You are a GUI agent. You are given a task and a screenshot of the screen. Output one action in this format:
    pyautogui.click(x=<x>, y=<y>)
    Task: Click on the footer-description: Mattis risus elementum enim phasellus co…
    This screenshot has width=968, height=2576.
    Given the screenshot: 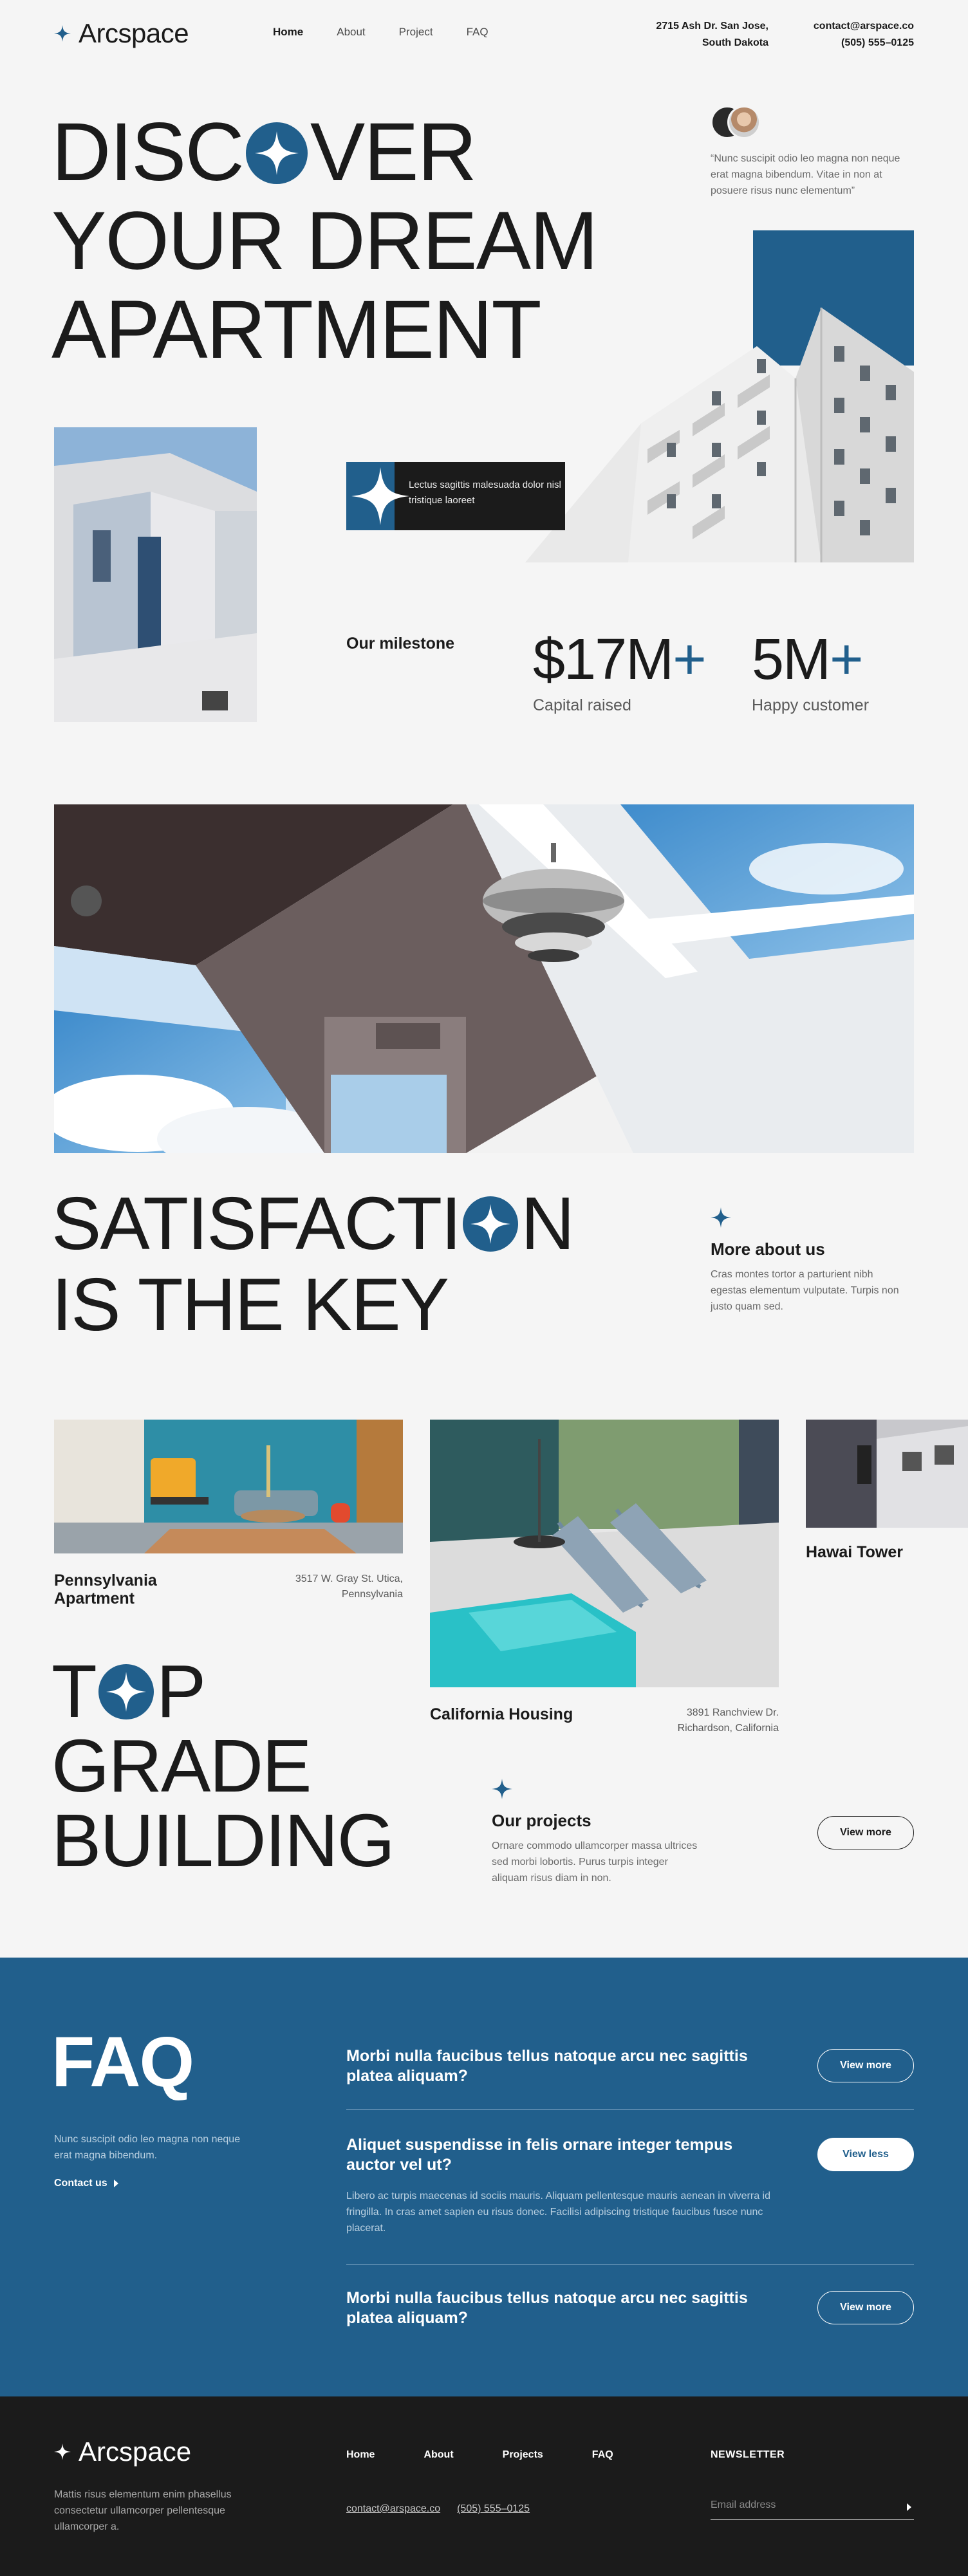 What is the action you would take?
    pyautogui.click(x=143, y=2510)
    